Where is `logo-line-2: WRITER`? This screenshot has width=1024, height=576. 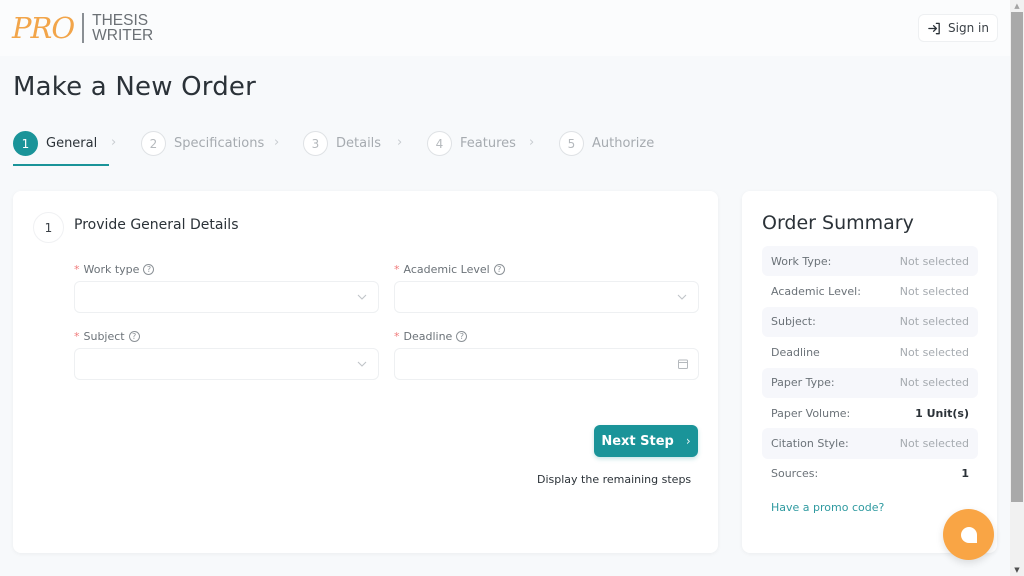
logo-line-2: WRITER is located at coordinates (123, 35).